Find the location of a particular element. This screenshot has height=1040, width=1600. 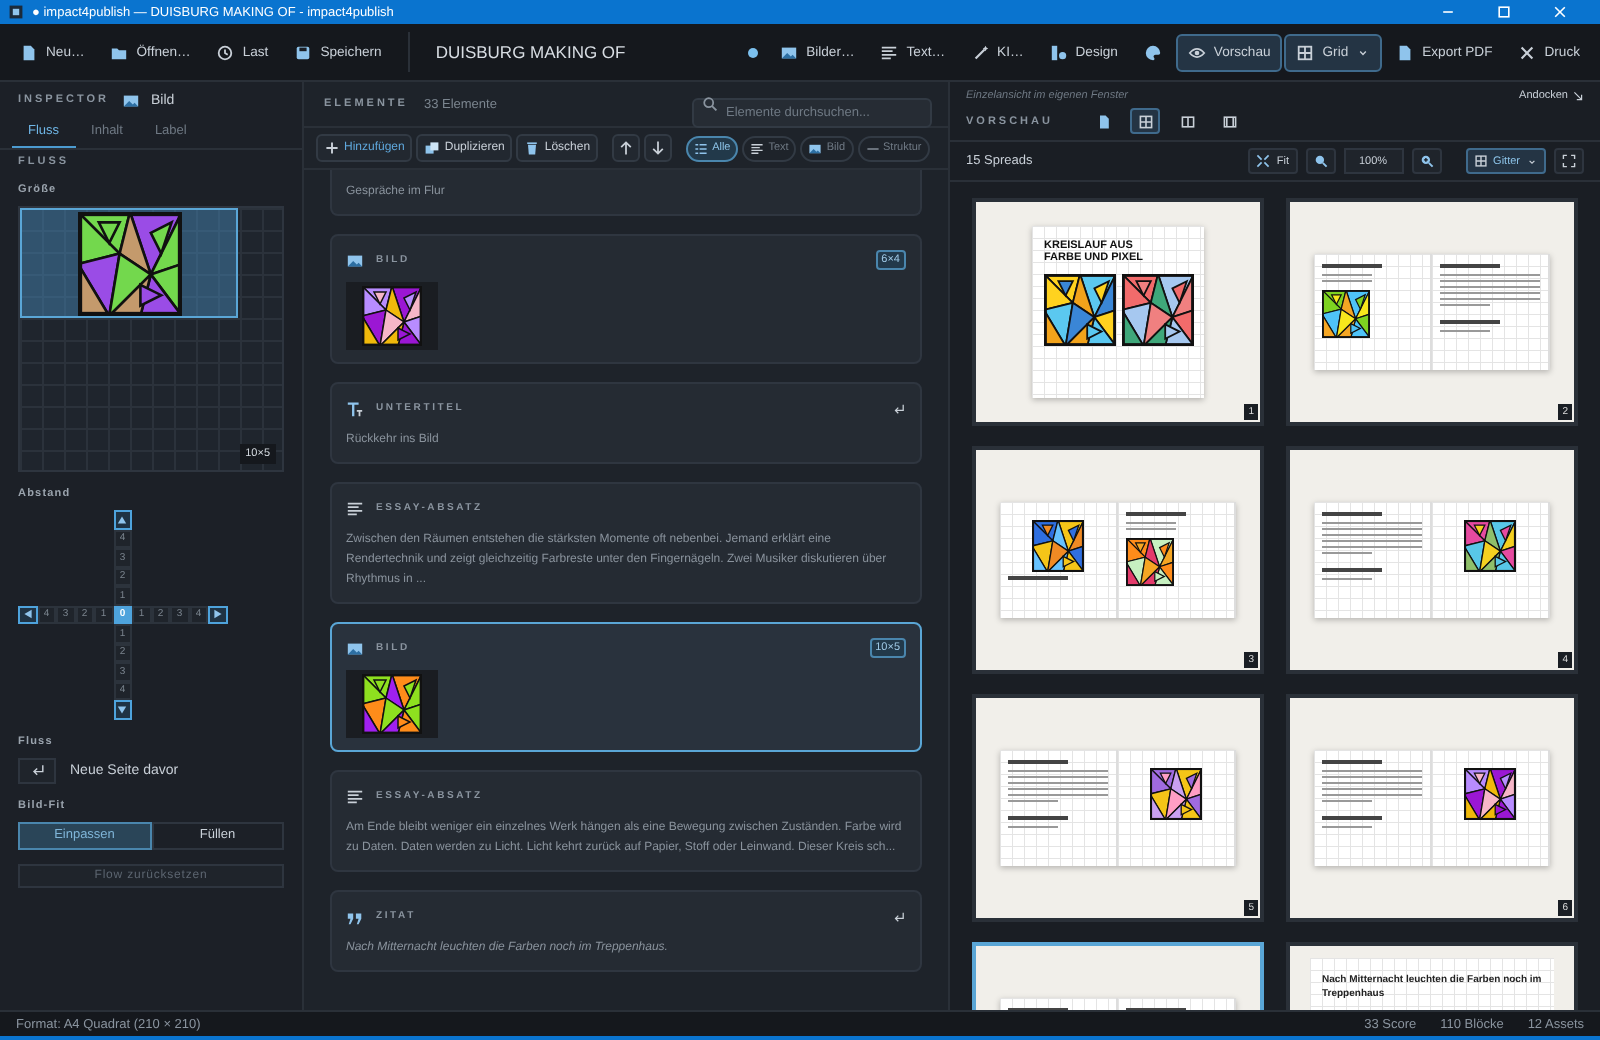

zoom-in-icon is located at coordinates (1426, 161).